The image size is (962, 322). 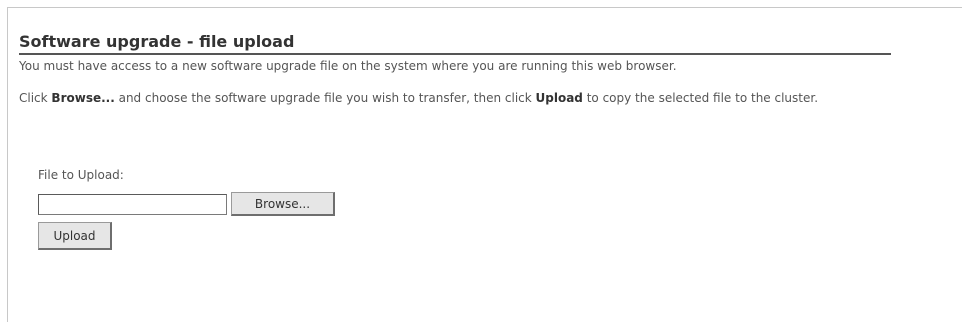 I want to click on upload-form: File to Upload: Browse... Upload, so click(x=186, y=209).